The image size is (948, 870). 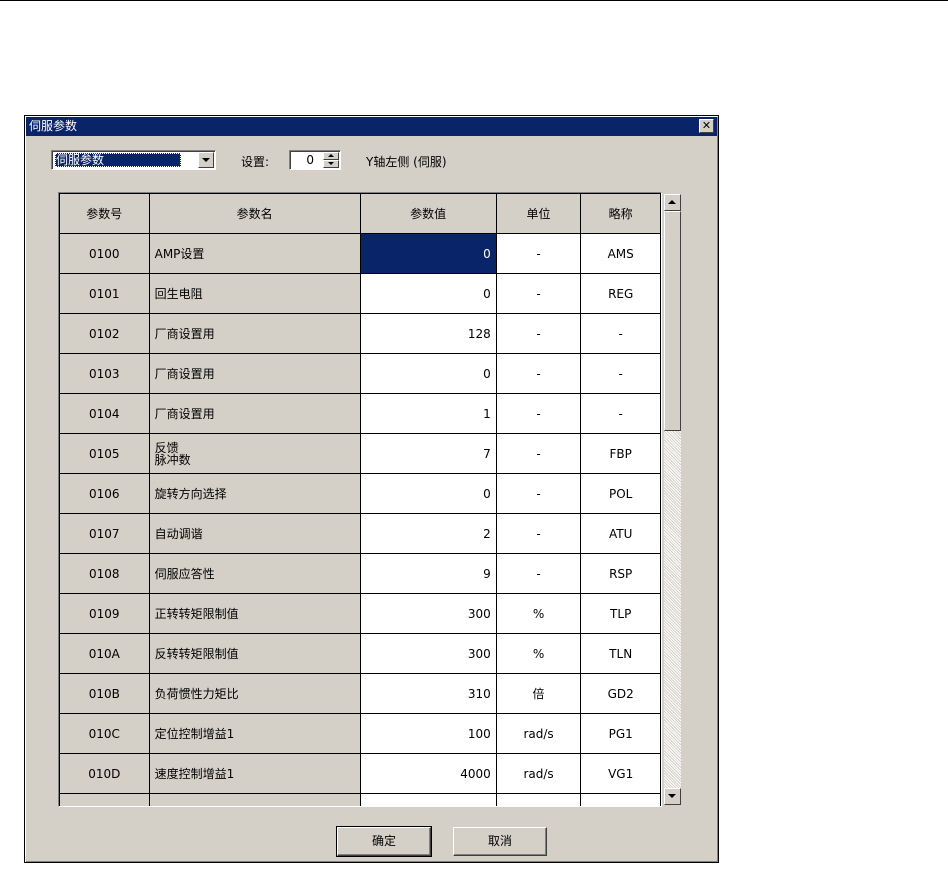 I want to click on param-name-cell: 自动调谐, so click(x=254, y=533).